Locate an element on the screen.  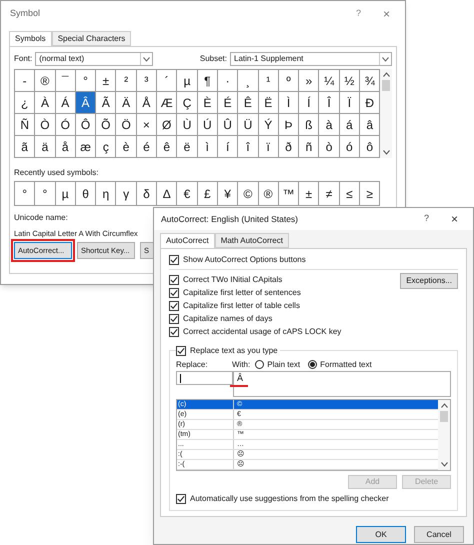
tab: AutoCorrect is located at coordinates (187, 240).